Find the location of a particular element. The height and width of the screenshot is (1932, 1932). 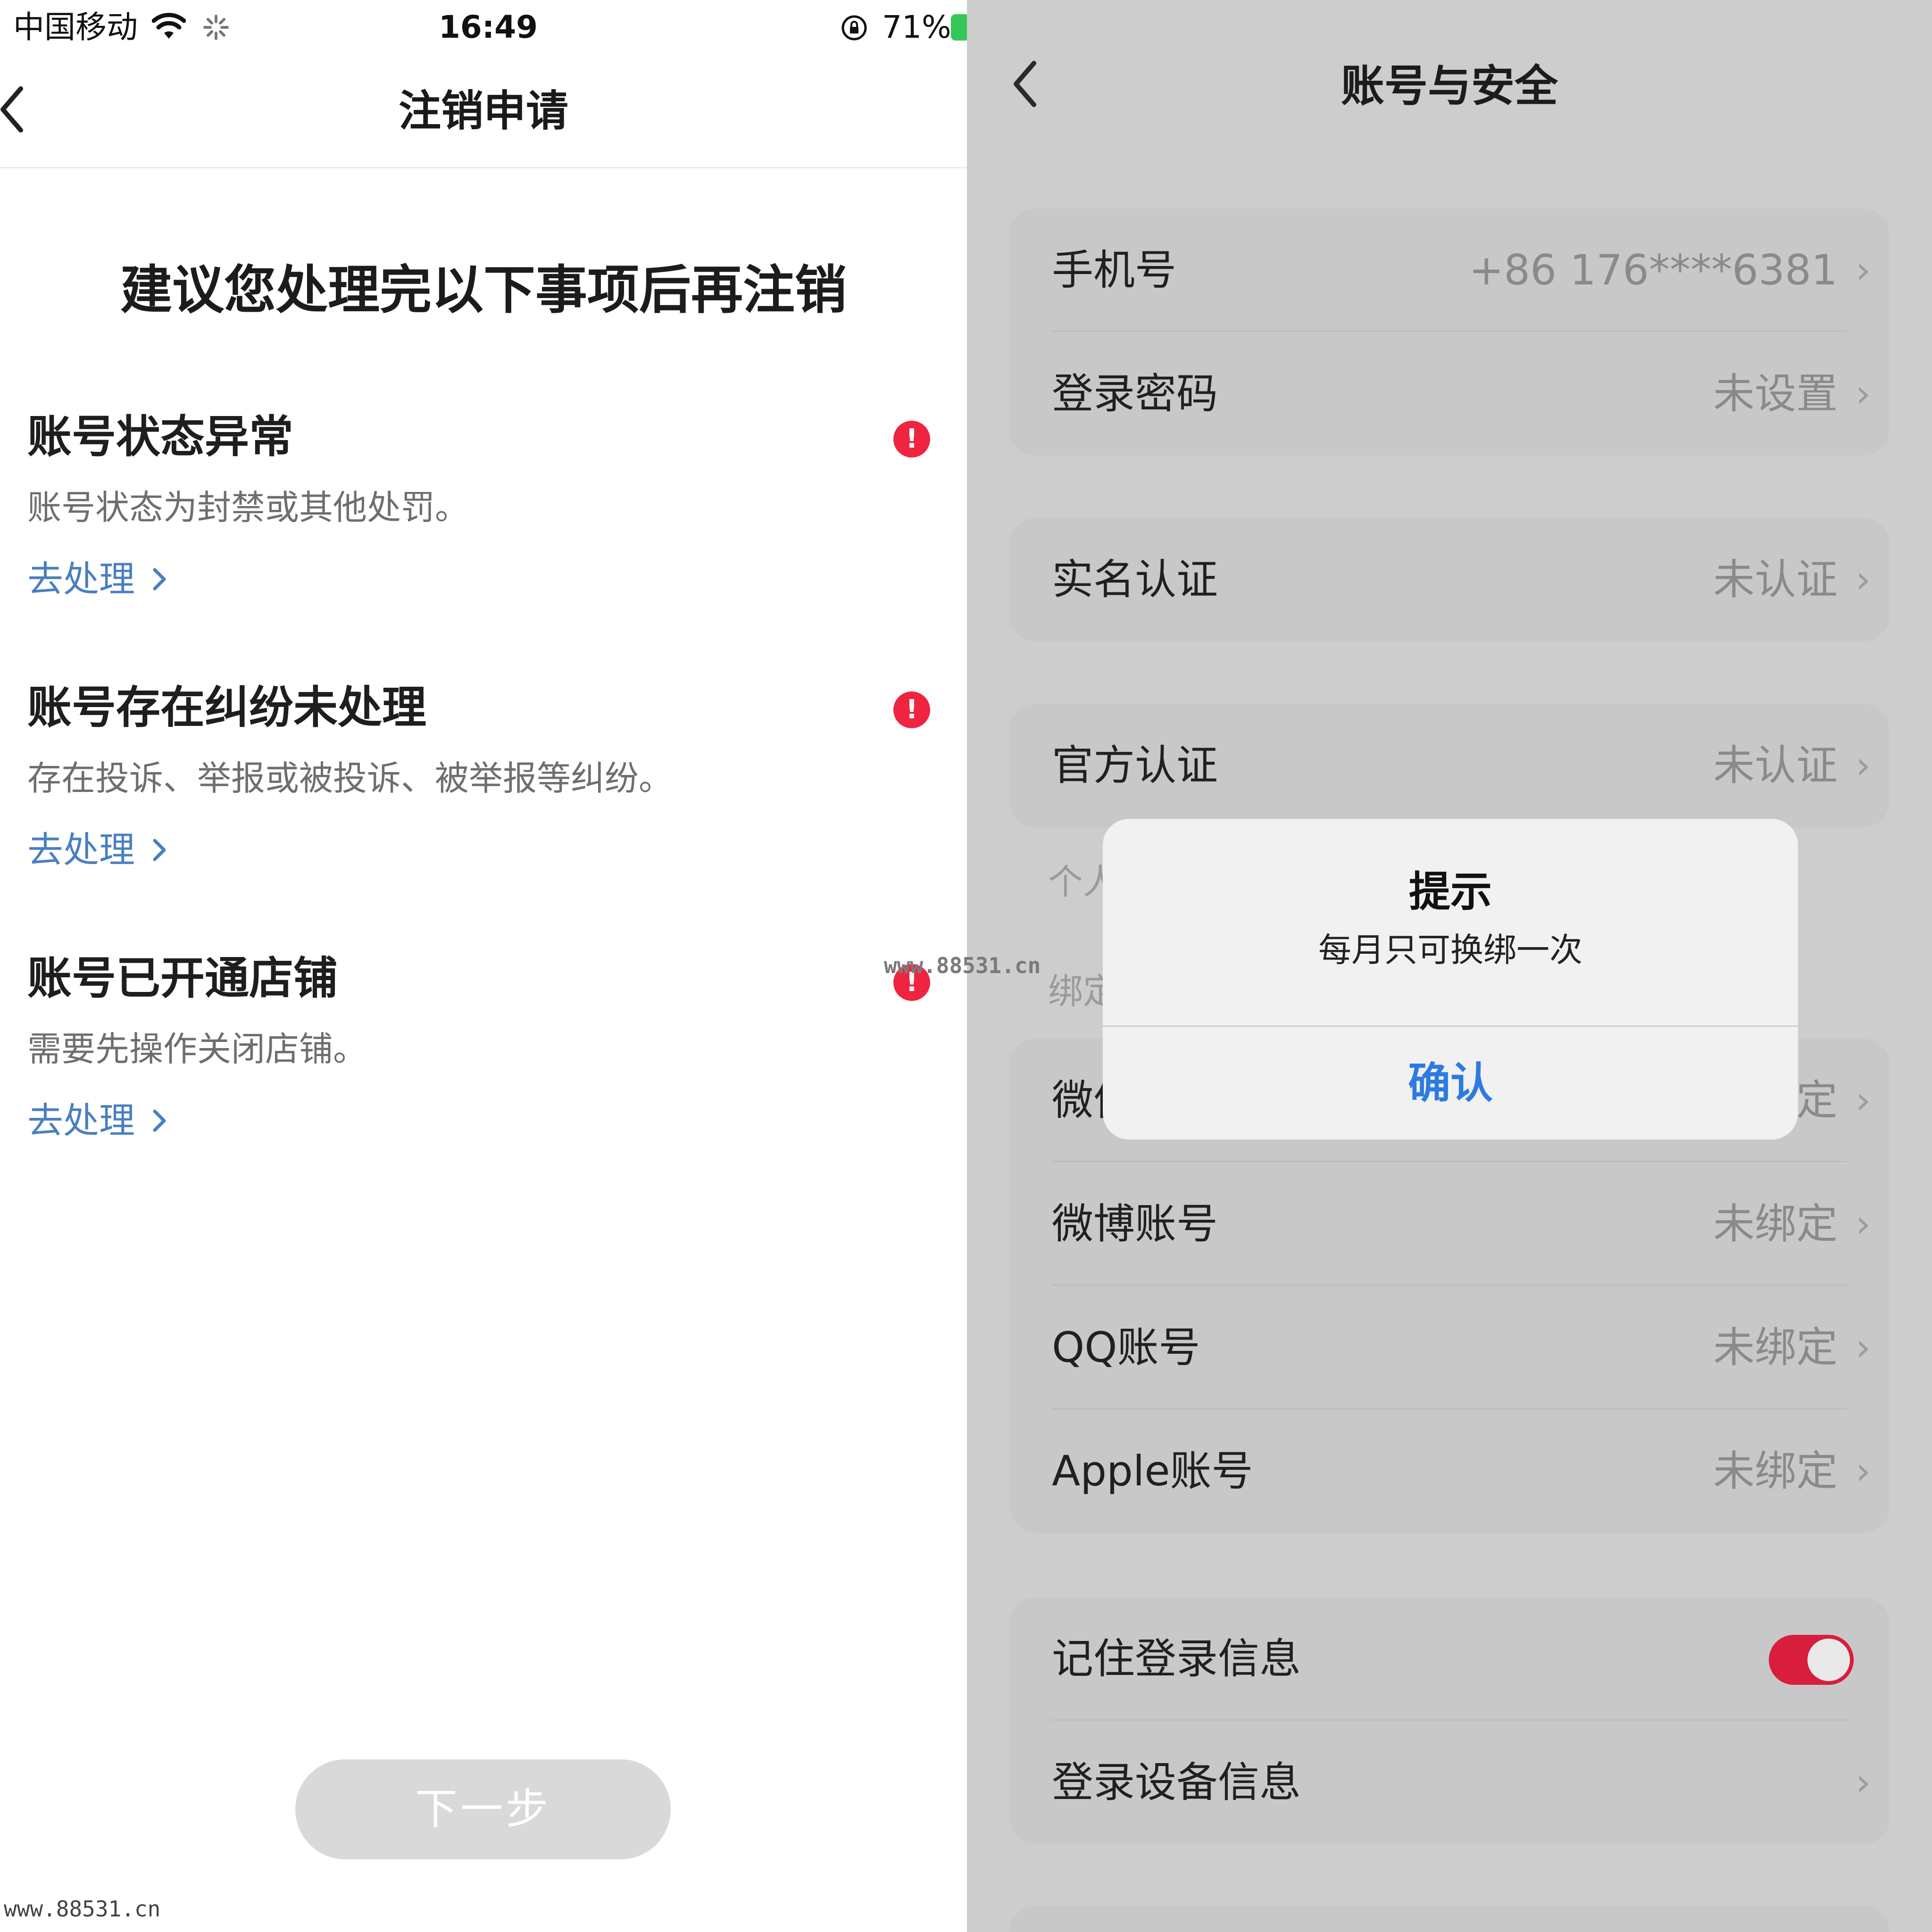

issue-description: 存在投诉、举报或被投诉、被举报等纠纷。 is located at coordinates (350, 778).